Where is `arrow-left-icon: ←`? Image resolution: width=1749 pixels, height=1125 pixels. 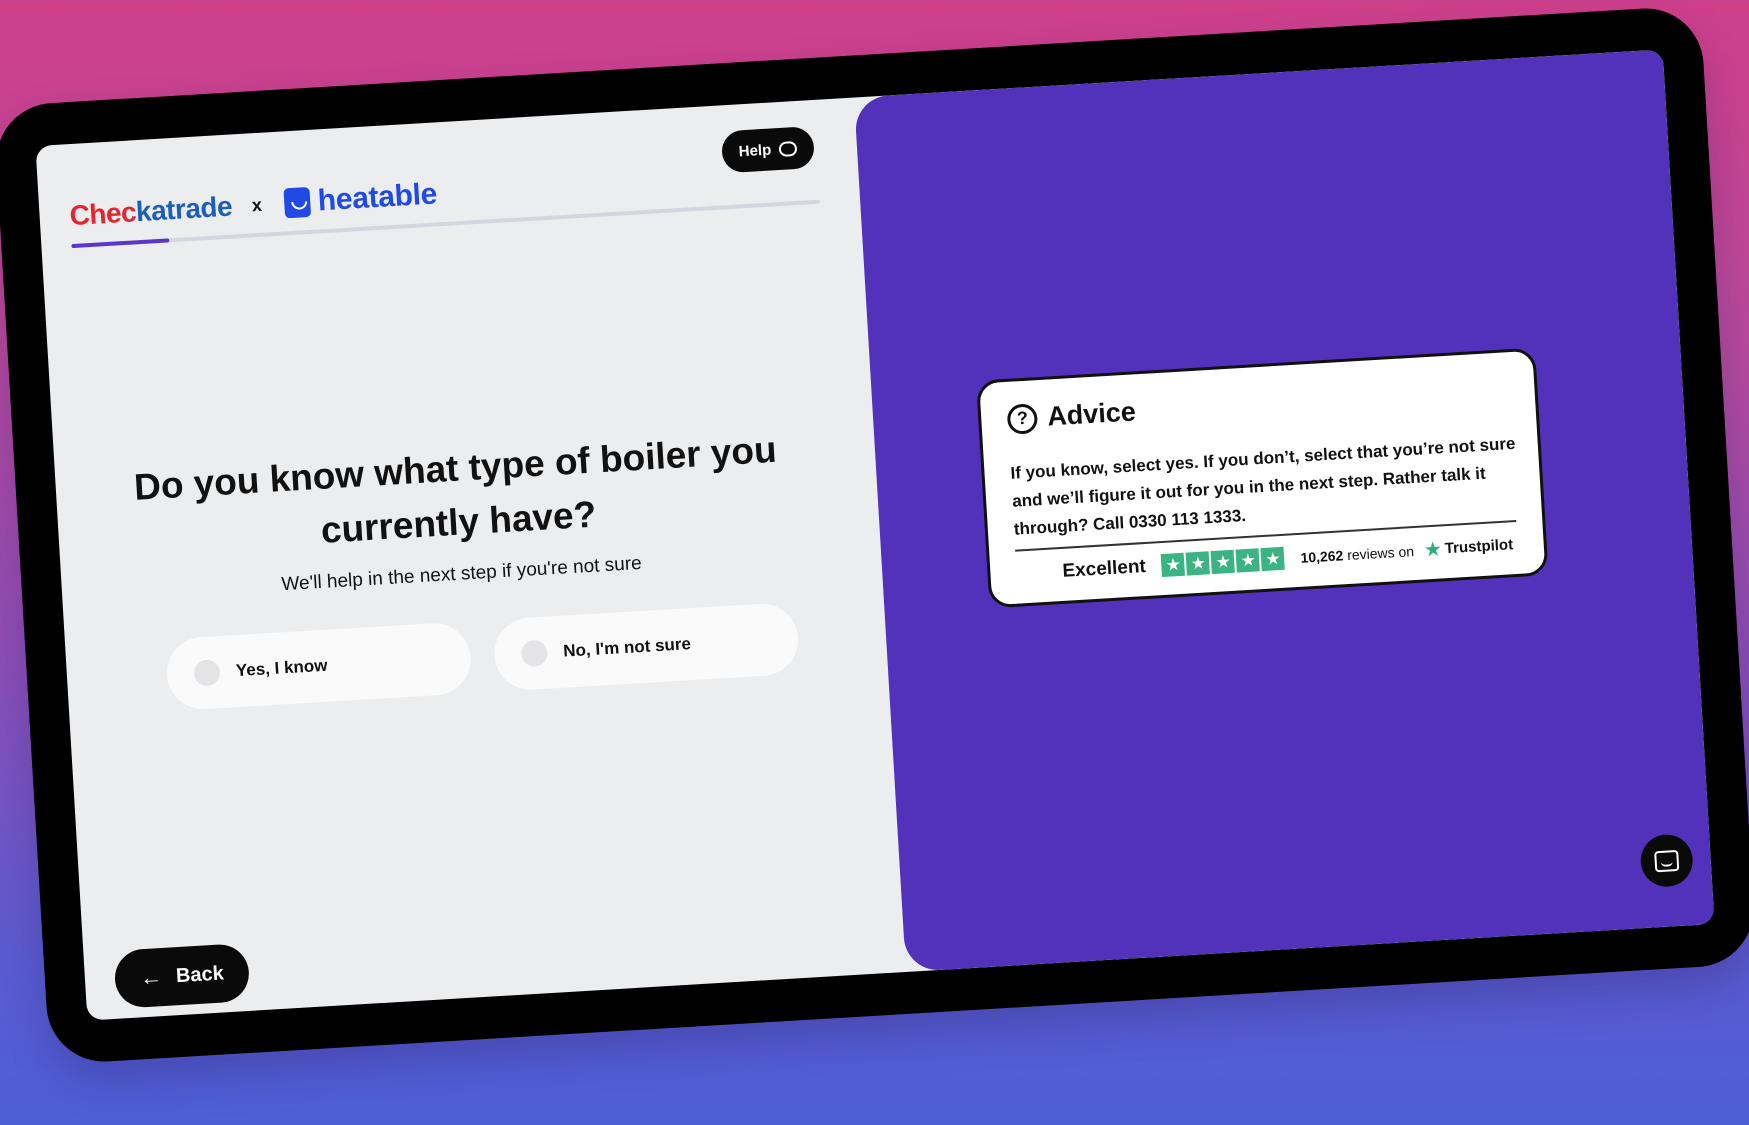 arrow-left-icon: ← is located at coordinates (151, 977).